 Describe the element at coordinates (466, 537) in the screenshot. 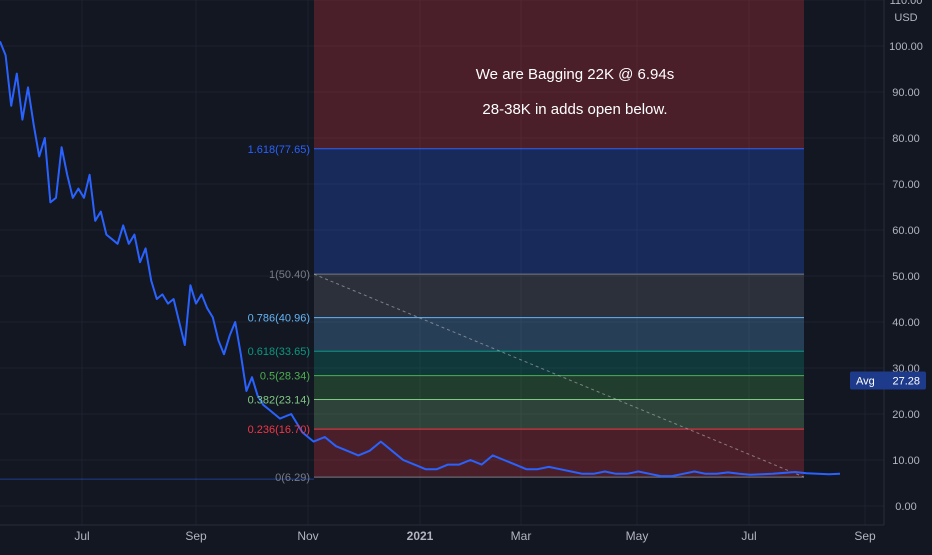

I see `time-axis-panel` at that location.